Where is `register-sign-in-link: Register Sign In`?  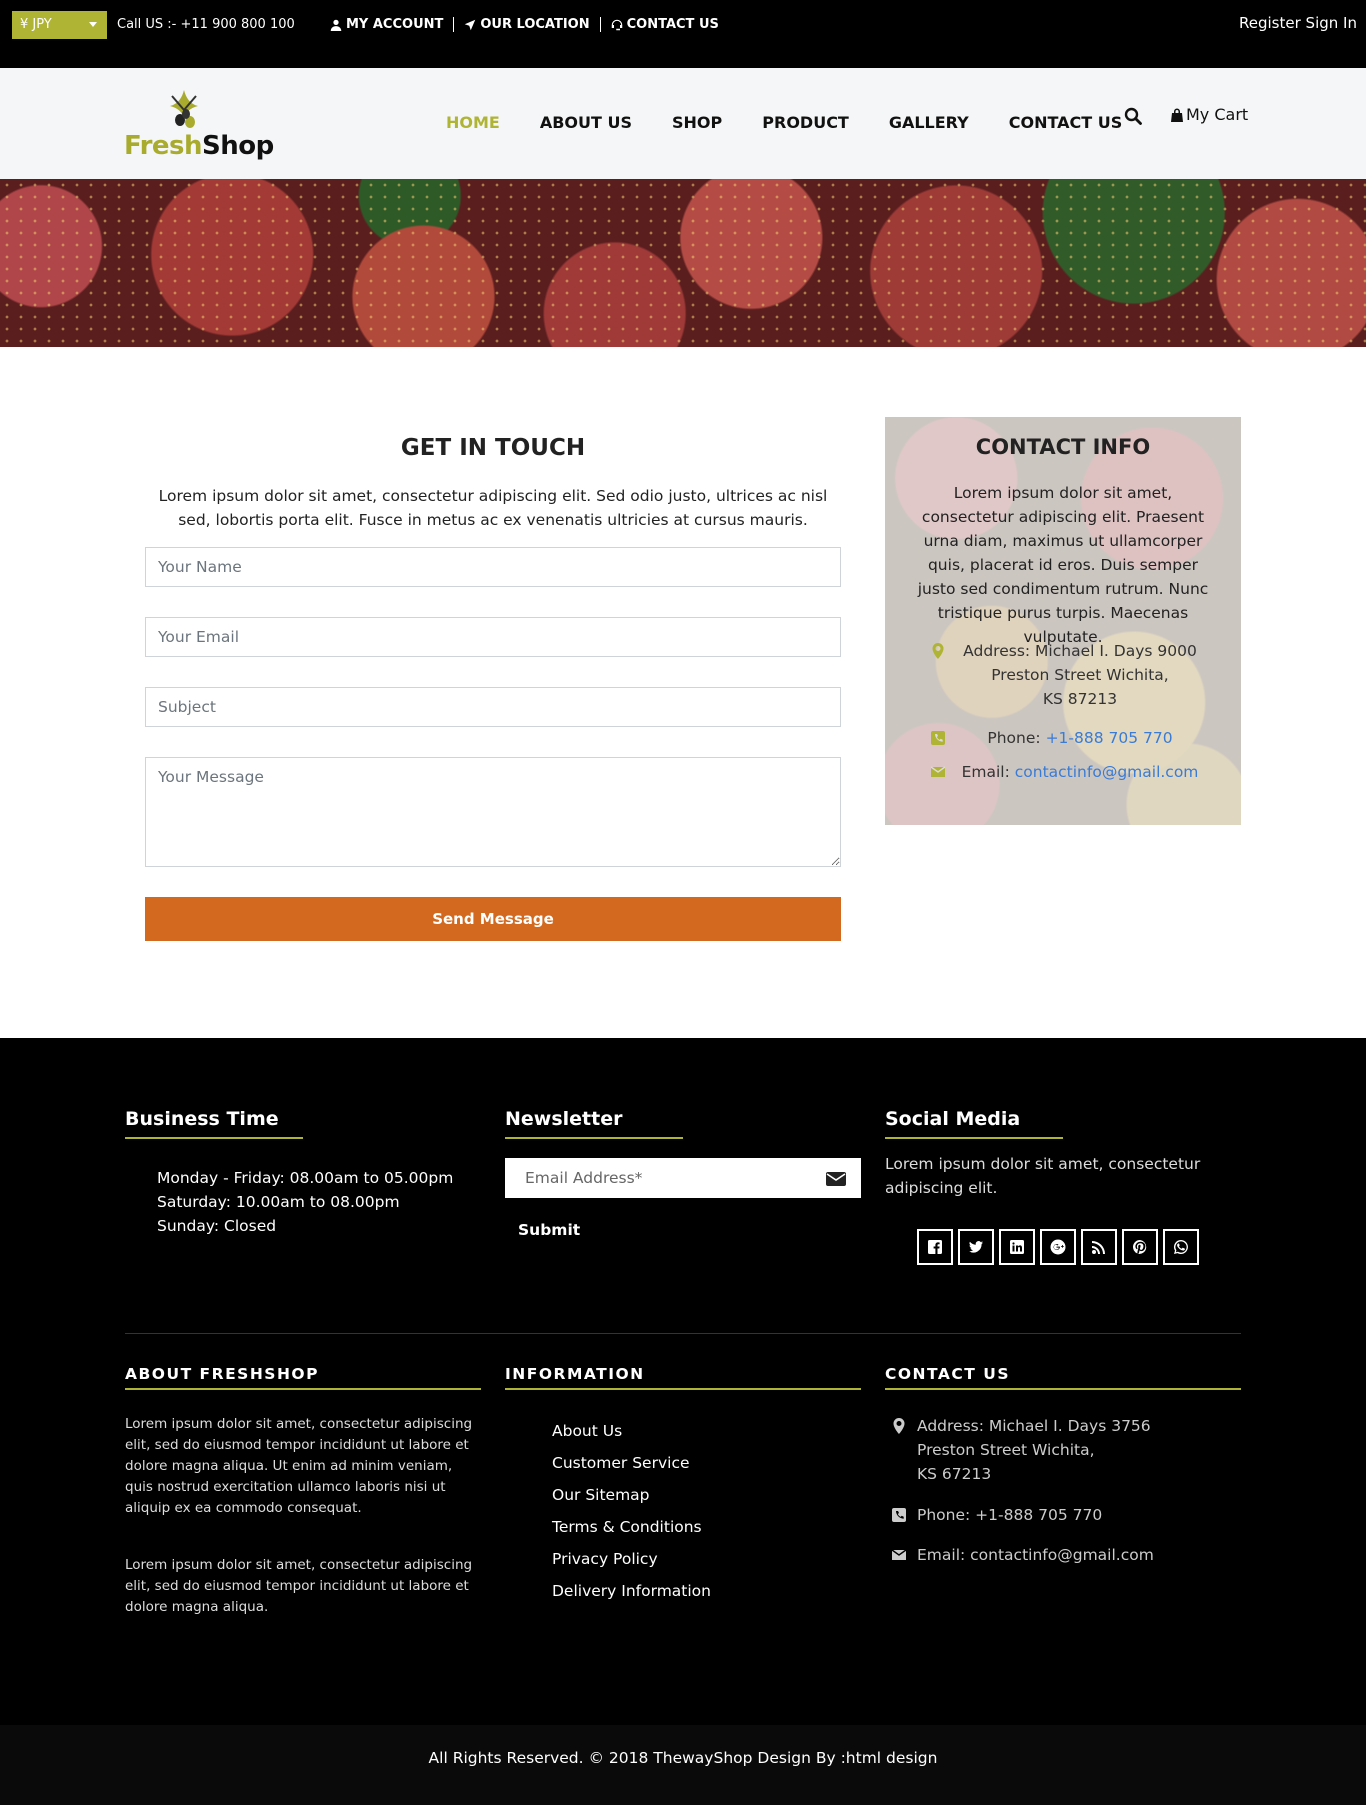
register-sign-in-link: Register Sign In is located at coordinates (1298, 23).